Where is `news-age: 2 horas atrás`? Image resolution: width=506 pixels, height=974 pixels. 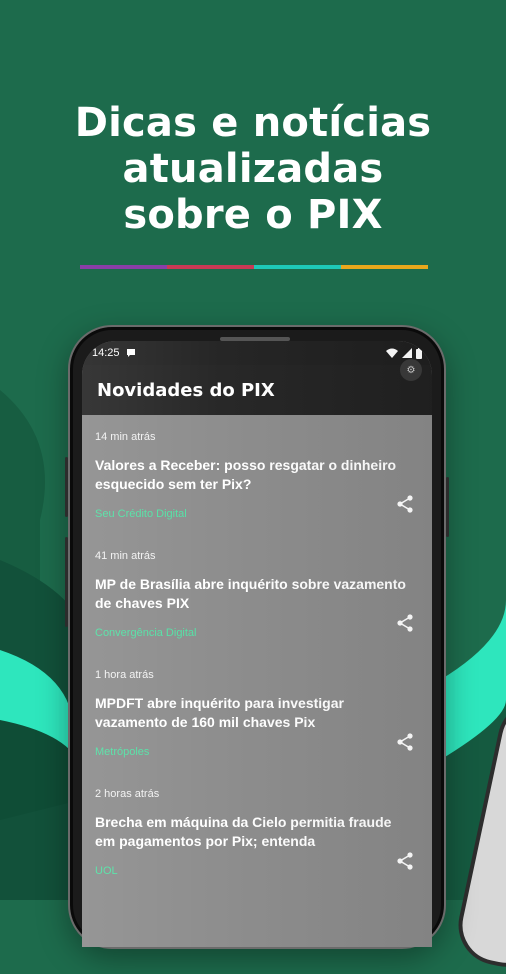 news-age: 2 horas atrás is located at coordinates (127, 794).